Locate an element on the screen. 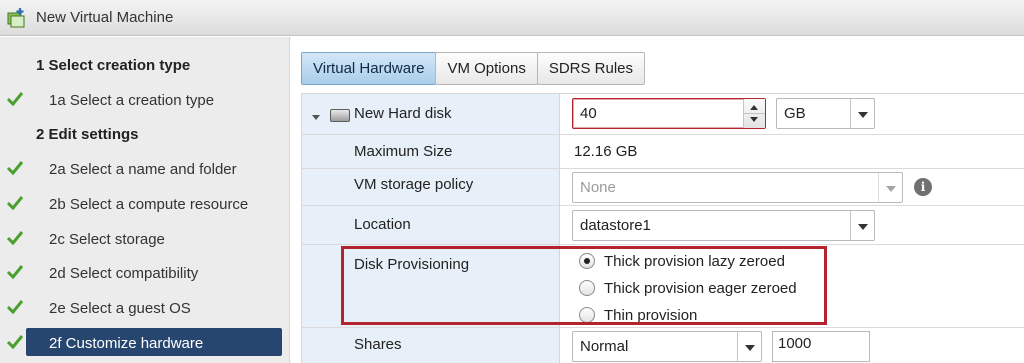 This screenshot has height=363, width=1024. nav-step-label: 2a Select a name and folder is located at coordinates (143, 169).